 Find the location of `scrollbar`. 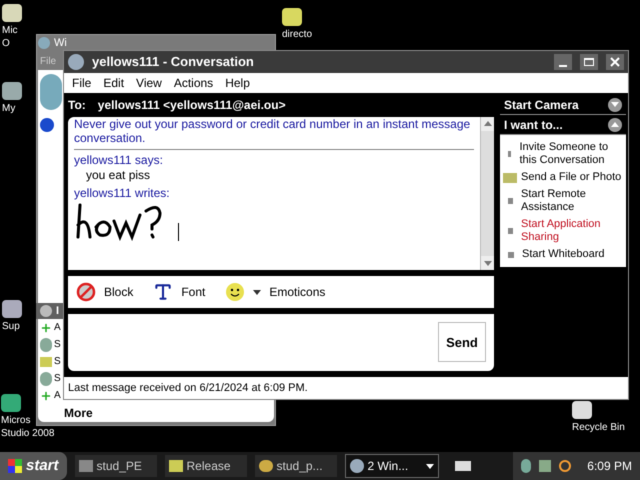

scrollbar is located at coordinates (487, 193).